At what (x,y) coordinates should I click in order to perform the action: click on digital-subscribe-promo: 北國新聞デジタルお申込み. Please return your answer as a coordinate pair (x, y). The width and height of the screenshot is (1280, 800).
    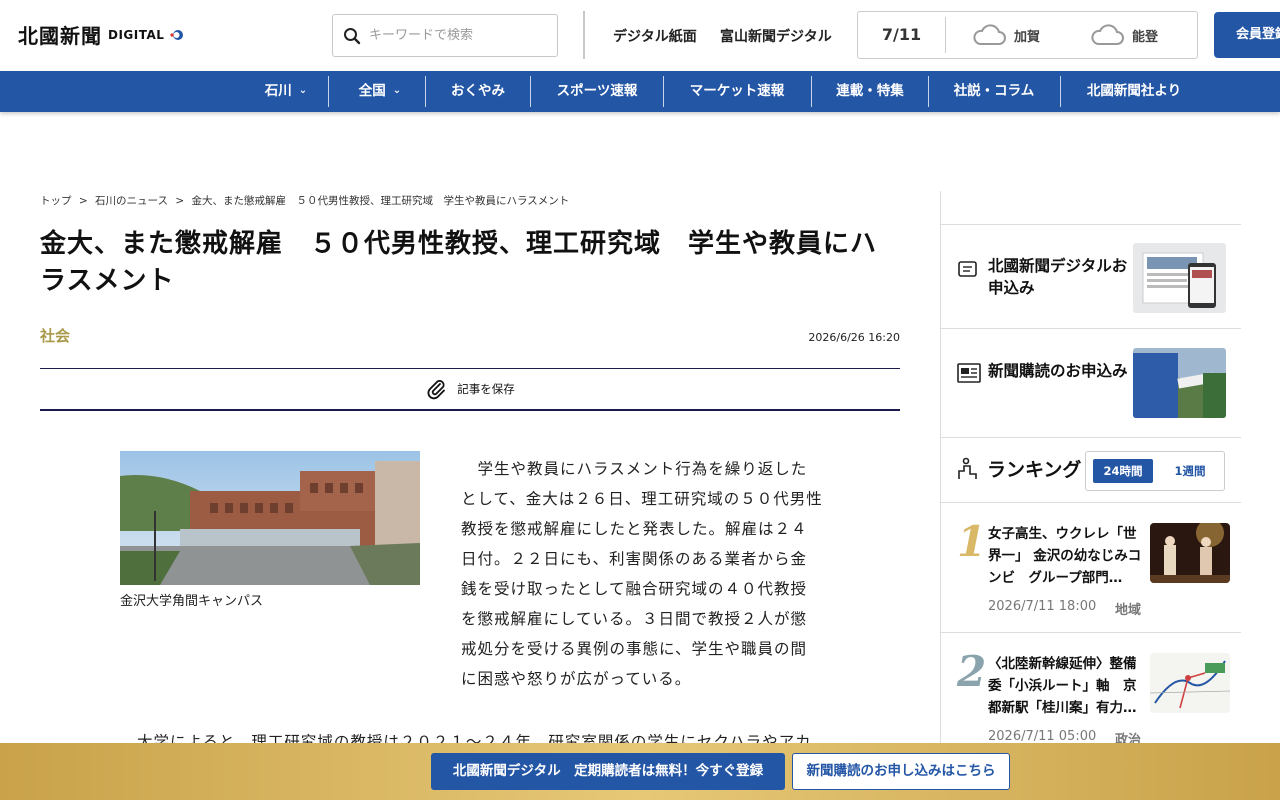
    Looking at the image, I should click on (1092, 278).